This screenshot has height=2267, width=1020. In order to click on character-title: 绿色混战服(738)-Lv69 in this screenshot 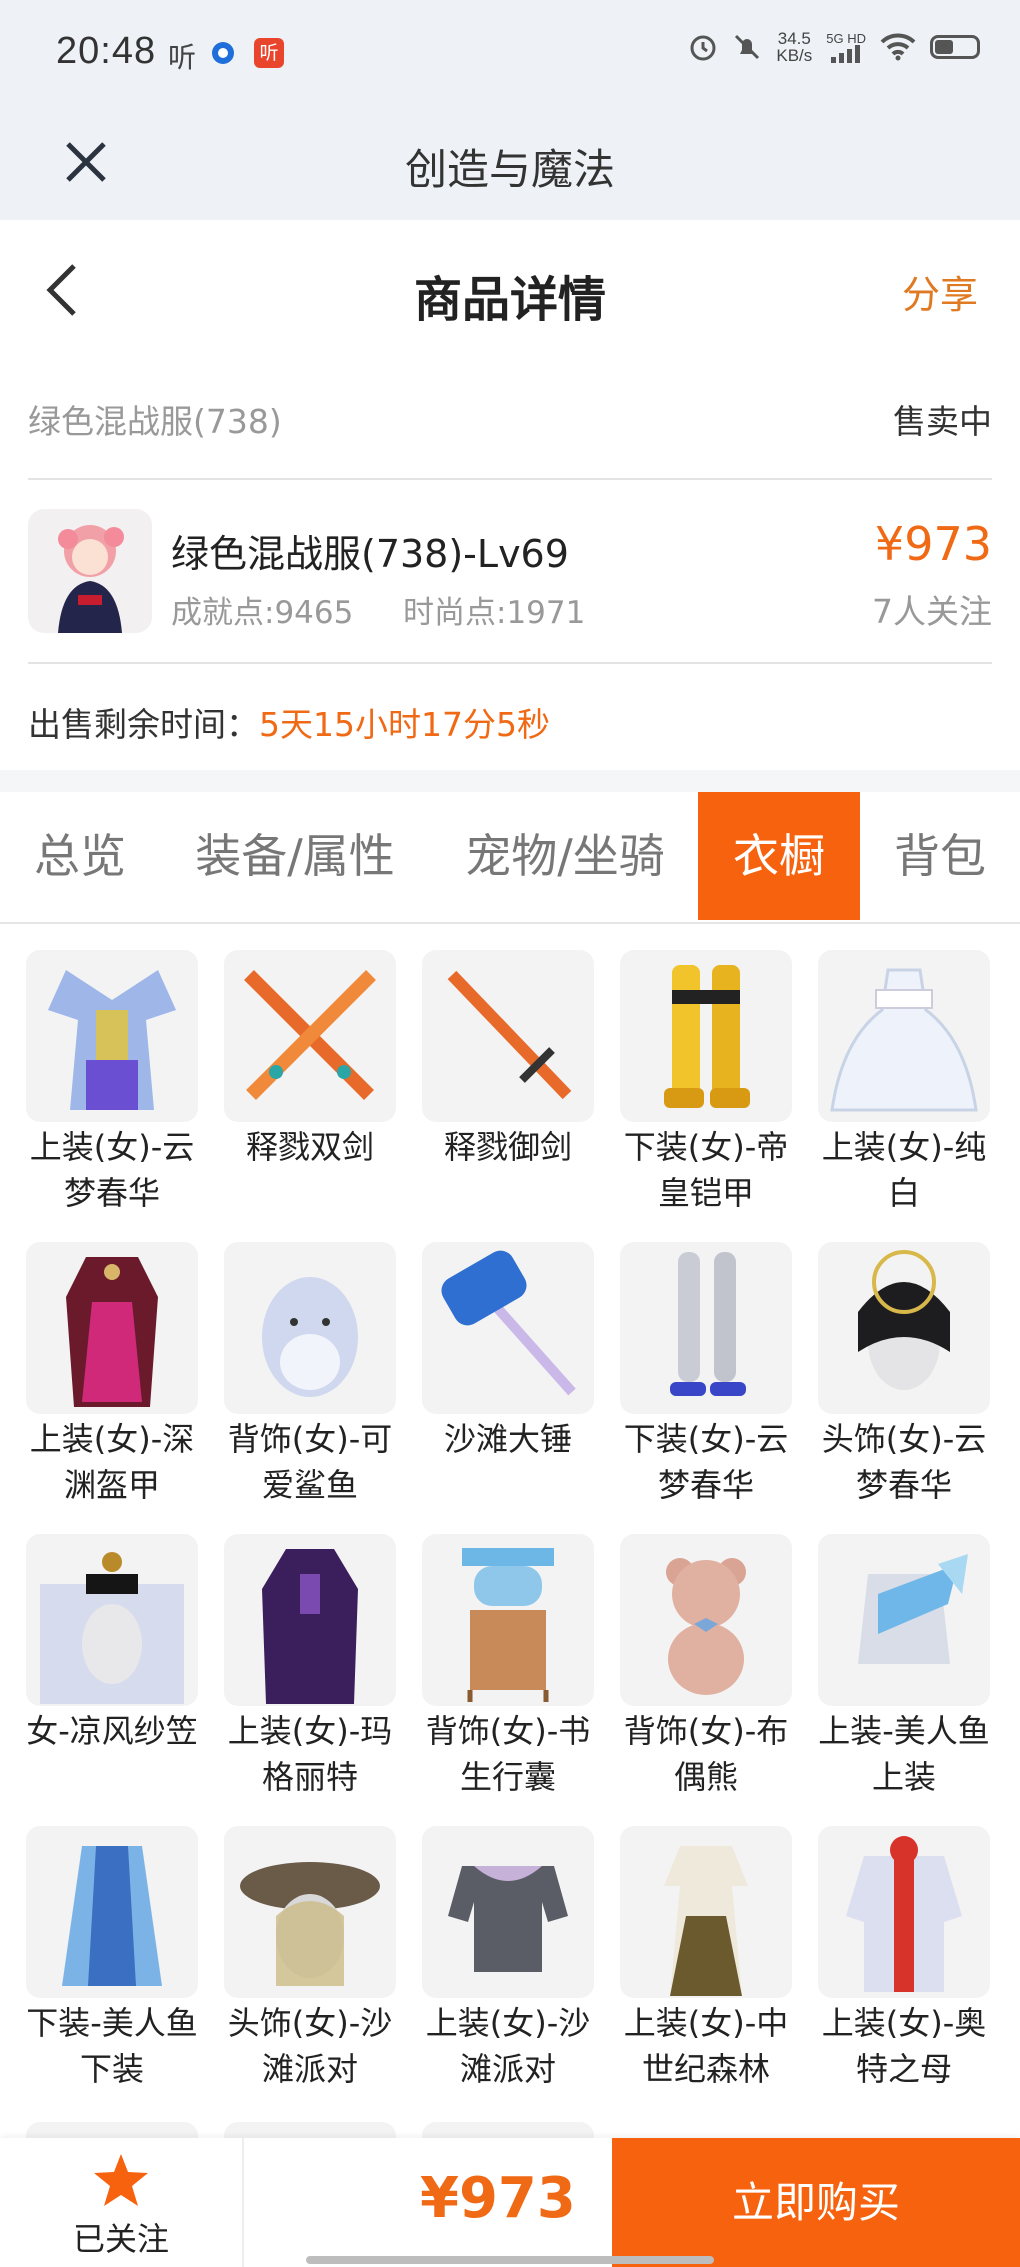, I will do `click(370, 554)`.